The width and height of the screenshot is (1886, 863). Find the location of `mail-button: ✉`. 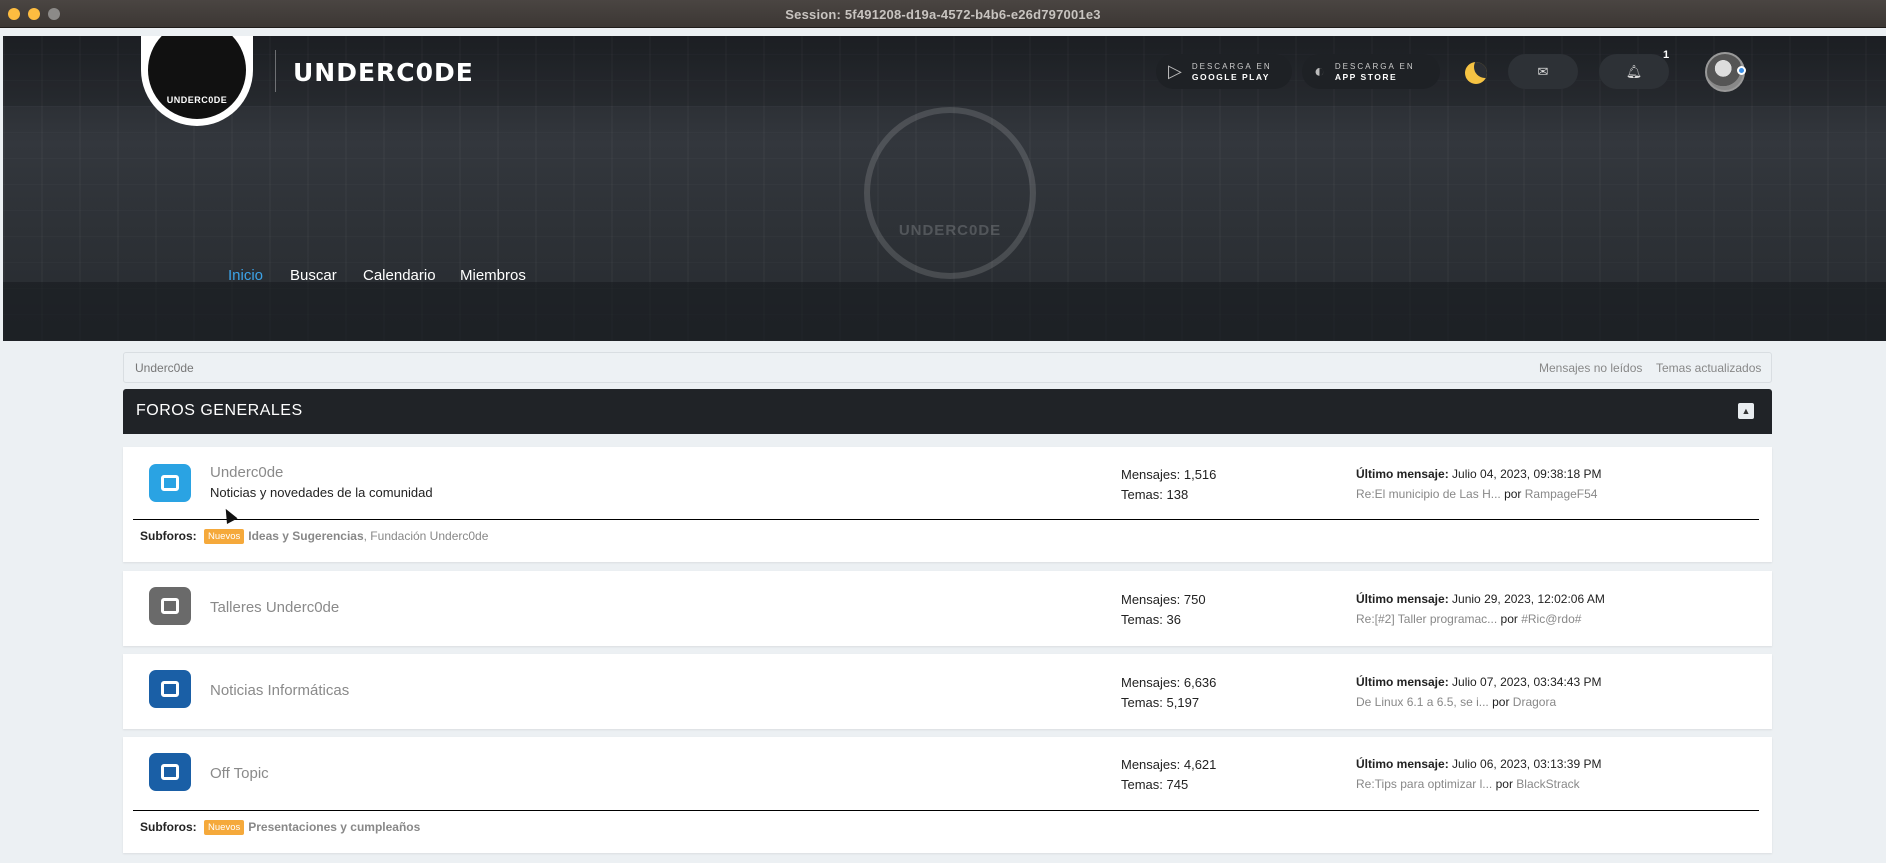

mail-button: ✉ is located at coordinates (1543, 71).